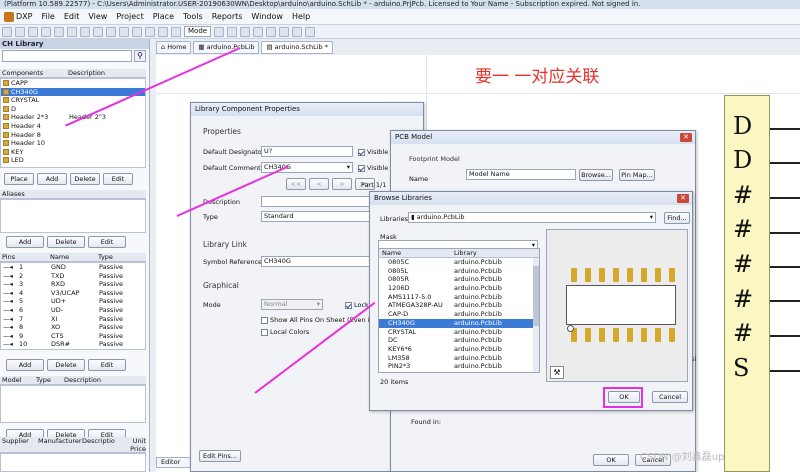 The image size is (800, 472). What do you see at coordinates (73, 344) in the screenshot?
I see `table-row: —◂ 10 DSR# Passive` at bounding box center [73, 344].